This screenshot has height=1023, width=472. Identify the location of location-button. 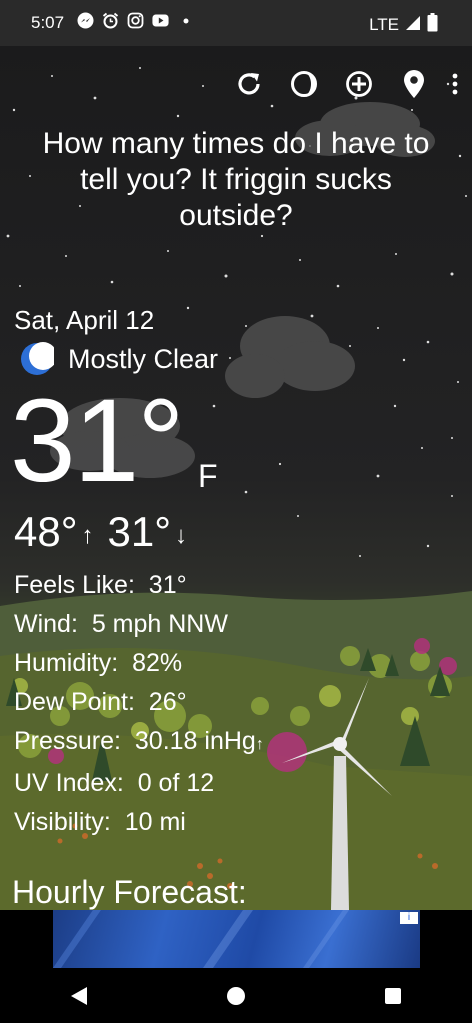
(414, 84).